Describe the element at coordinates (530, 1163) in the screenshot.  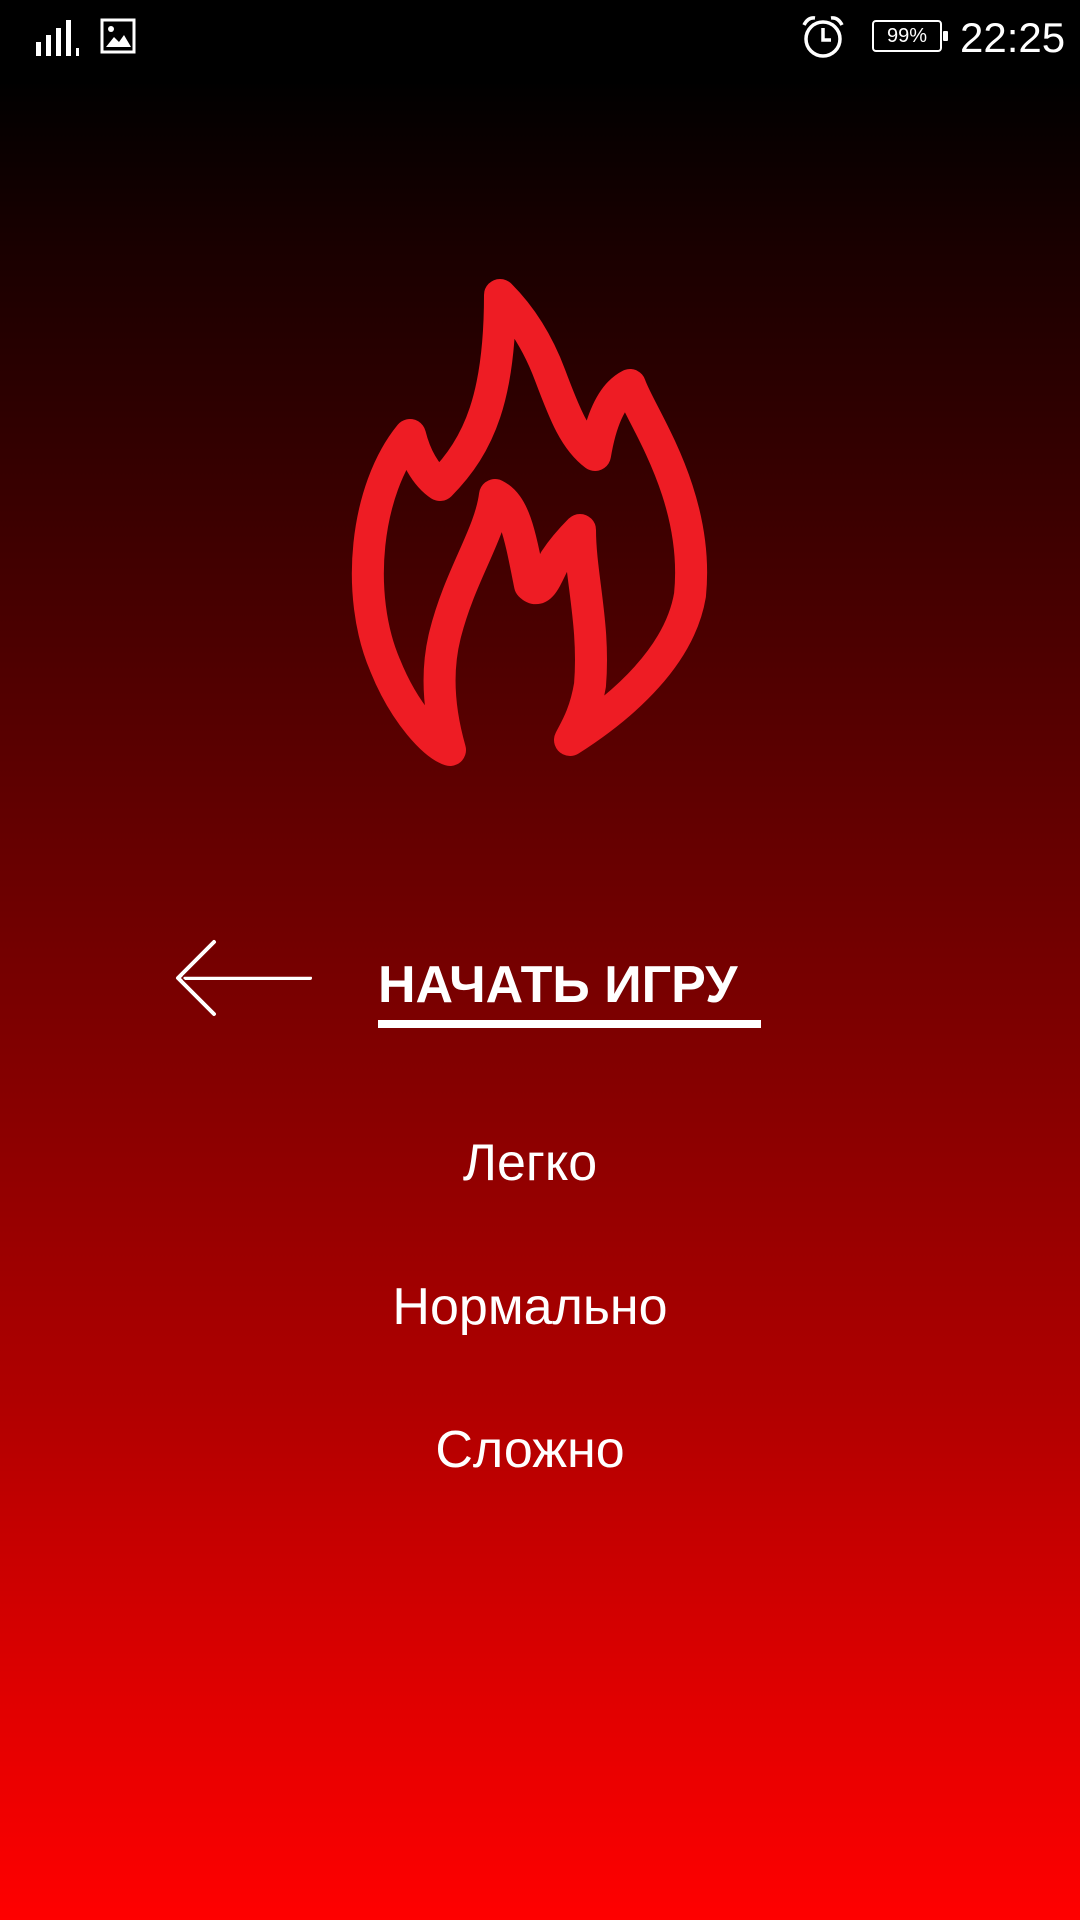
I see `difficulty-easy-button: Легко` at that location.